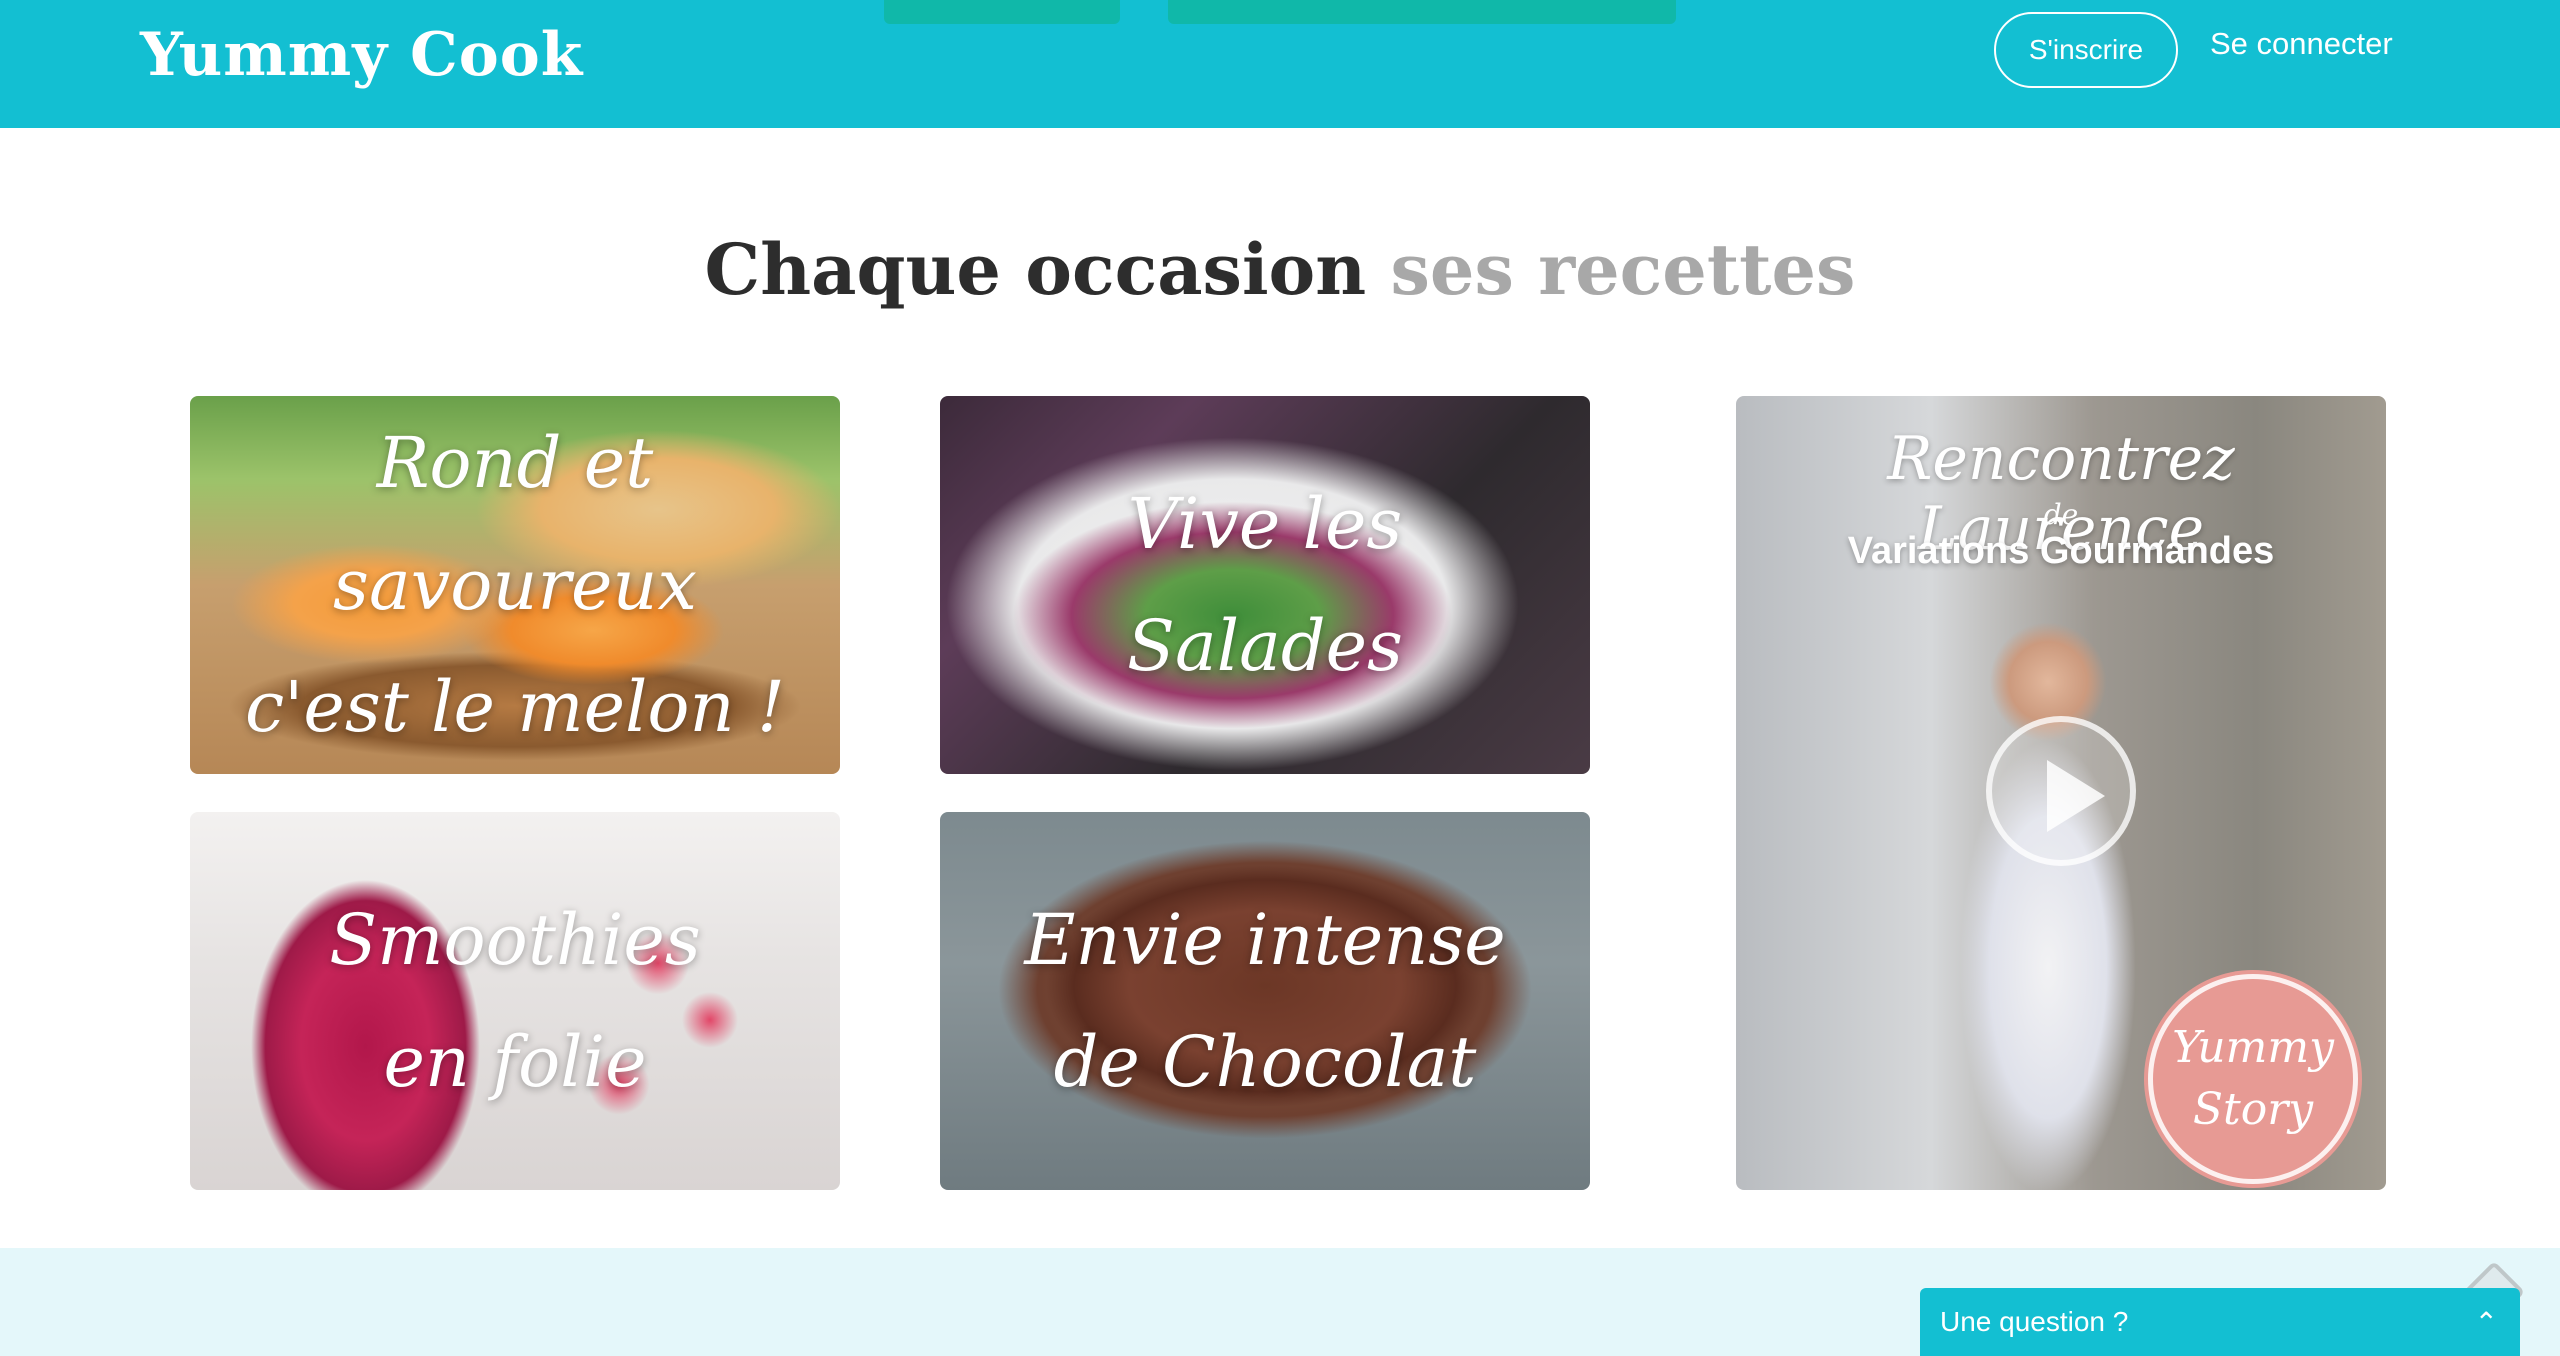 The height and width of the screenshot is (1356, 2560). Describe the element at coordinates (2220, 1322) in the screenshot. I see `chat-widget: Une question ? ⌃` at that location.